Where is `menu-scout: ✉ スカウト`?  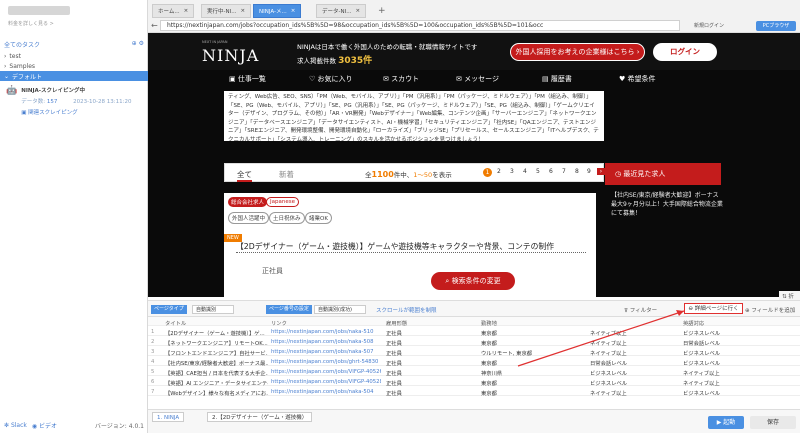
menu-scout: ✉ スカウト is located at coordinates (401, 79).